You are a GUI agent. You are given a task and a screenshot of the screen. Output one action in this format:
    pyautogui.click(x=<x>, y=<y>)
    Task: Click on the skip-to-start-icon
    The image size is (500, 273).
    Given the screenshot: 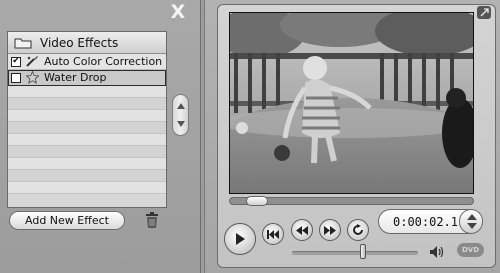 What is the action you would take?
    pyautogui.click(x=273, y=234)
    